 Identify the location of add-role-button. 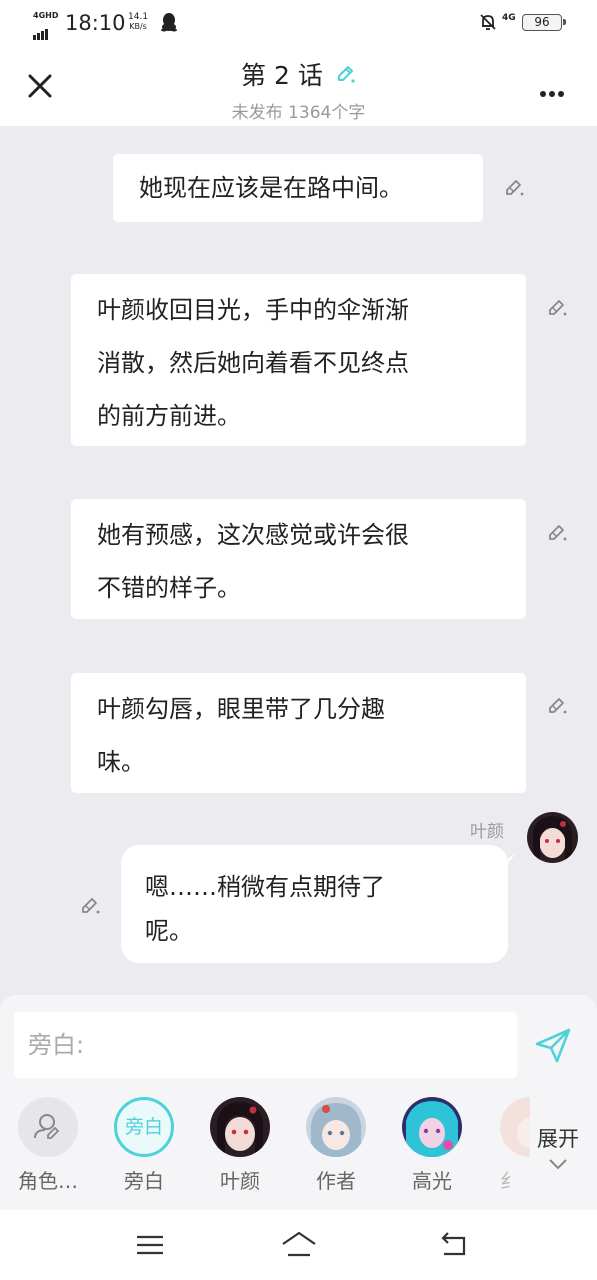
(48, 1127).